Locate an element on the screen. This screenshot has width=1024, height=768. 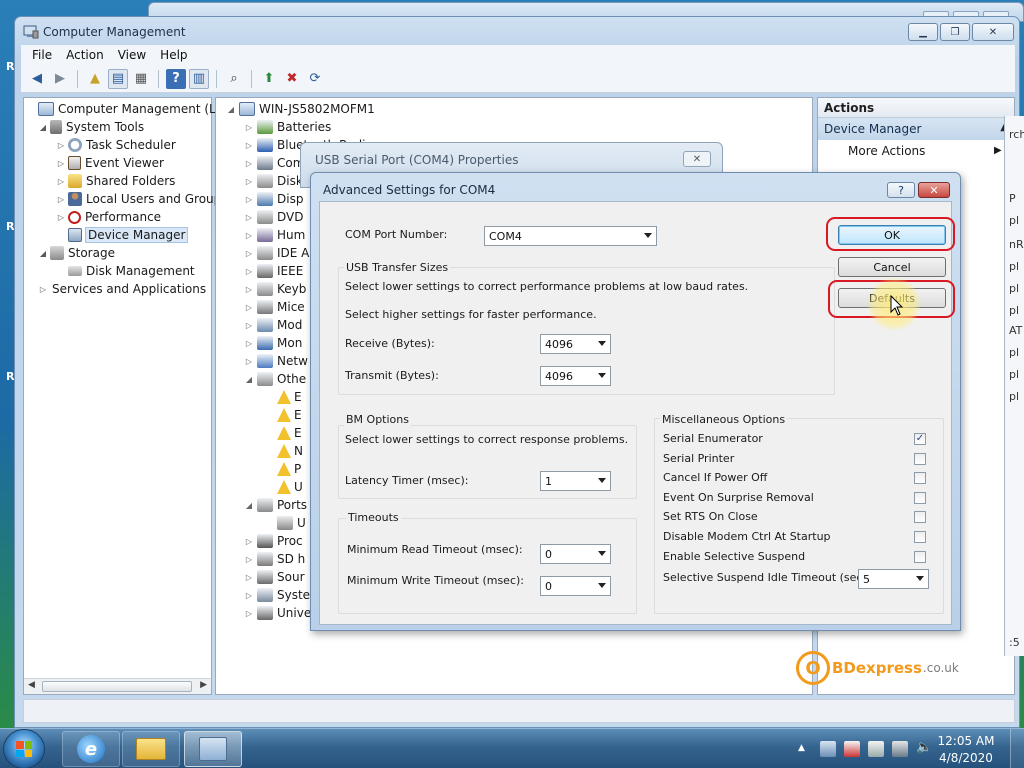
show-desktop-button is located at coordinates (1017, 748).